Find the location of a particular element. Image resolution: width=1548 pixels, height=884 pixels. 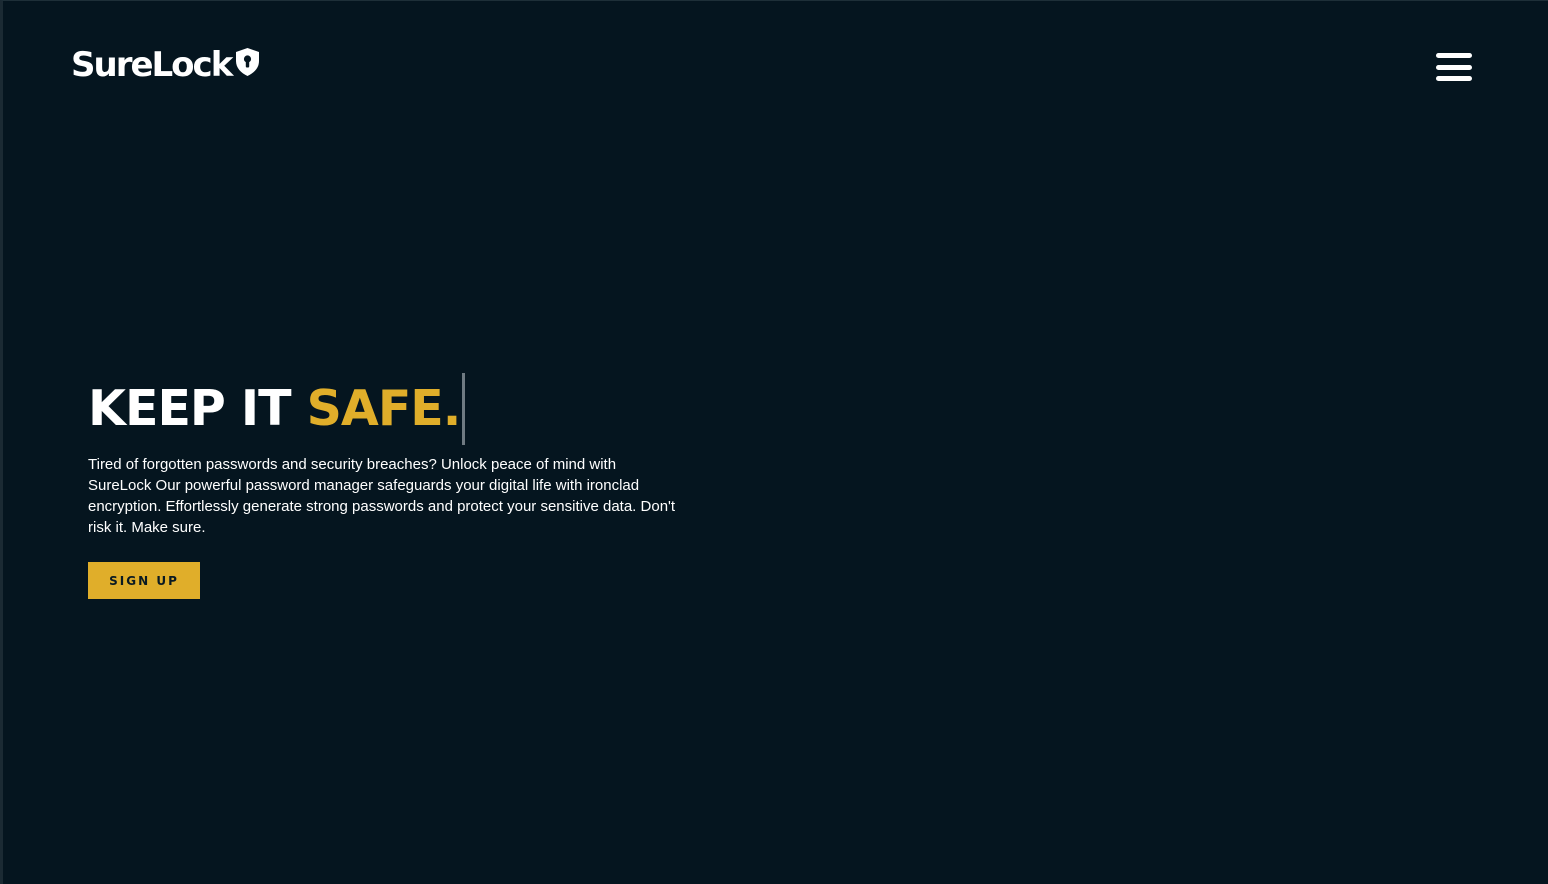

menu-bar-top is located at coordinates (1454, 55).